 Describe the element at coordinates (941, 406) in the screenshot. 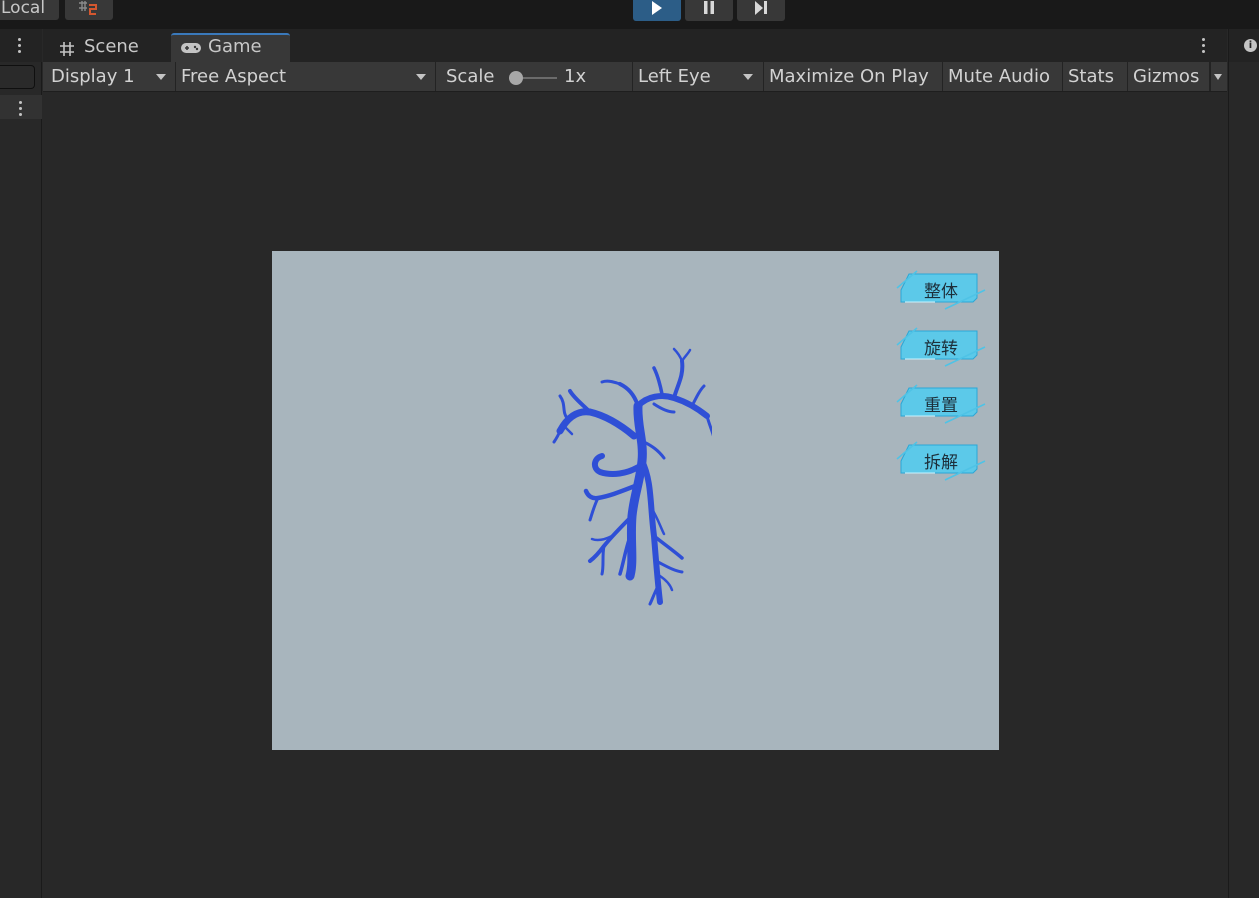

I see `reset-label: 重置` at that location.